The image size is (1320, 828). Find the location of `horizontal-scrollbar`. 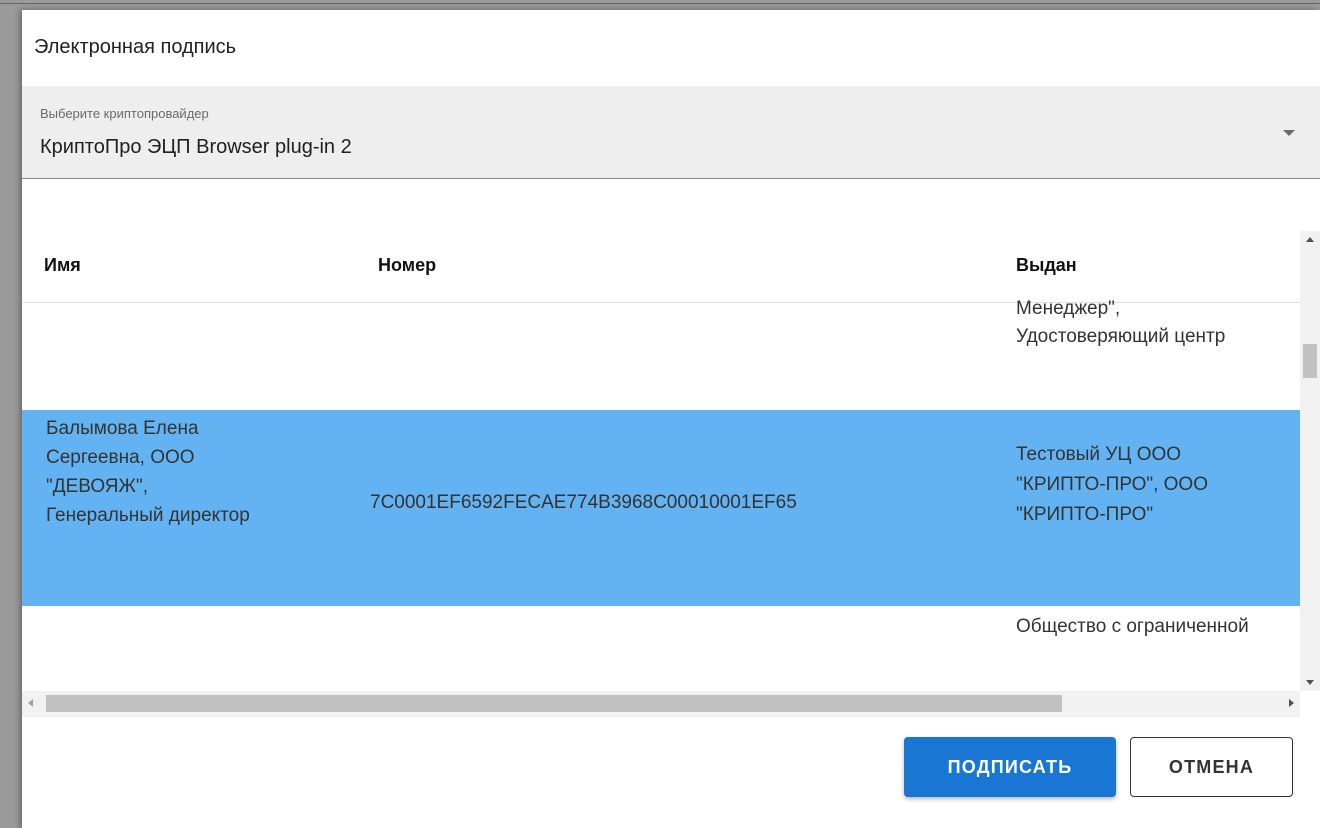

horizontal-scrollbar is located at coordinates (661, 704).